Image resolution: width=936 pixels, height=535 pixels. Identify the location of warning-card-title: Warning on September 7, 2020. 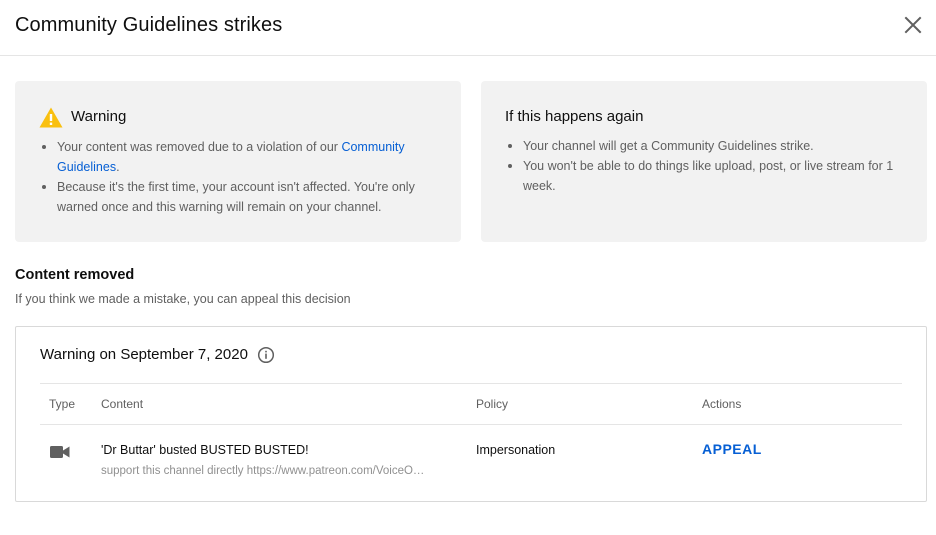
(144, 354).